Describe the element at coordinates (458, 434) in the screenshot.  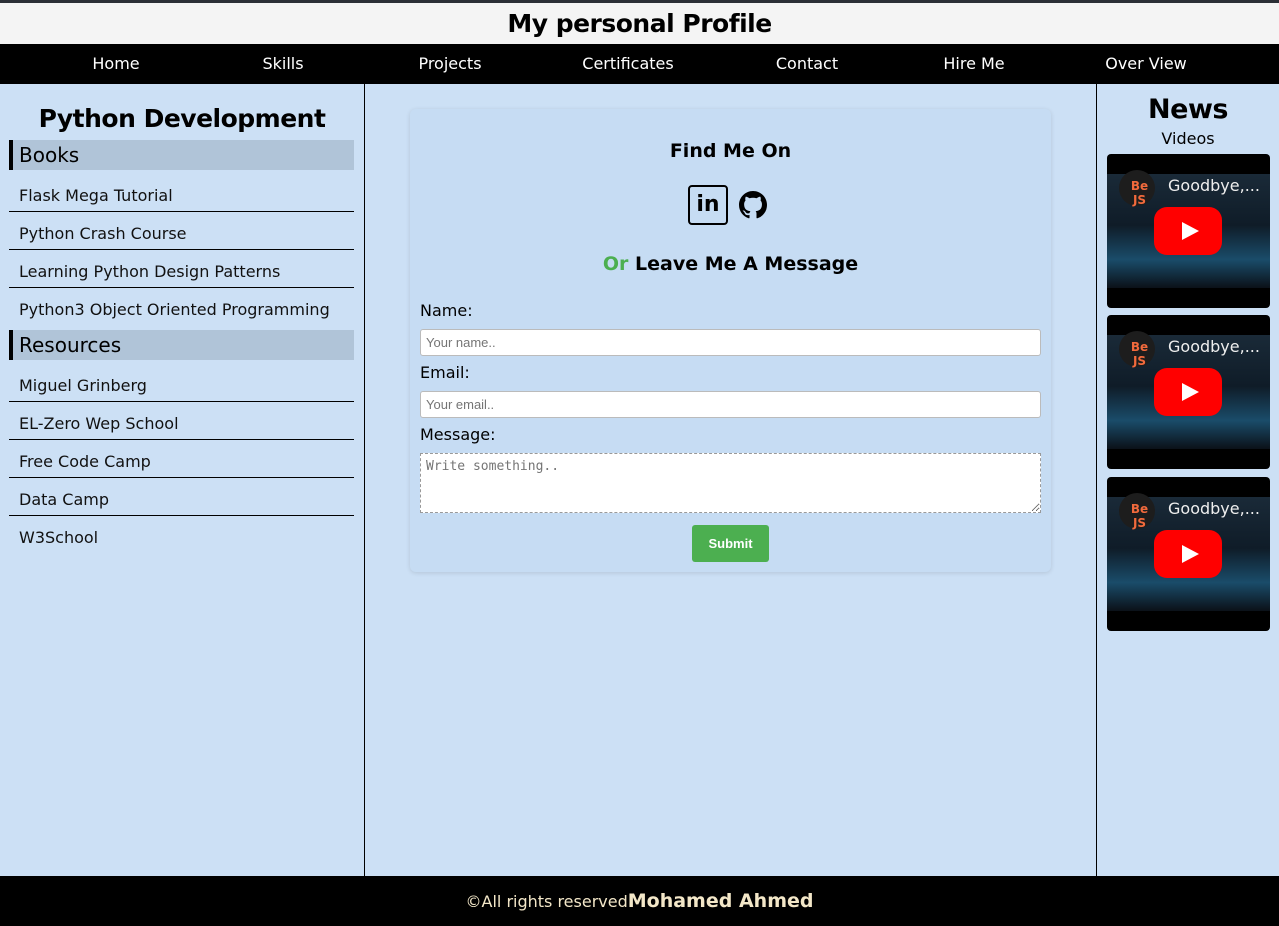
I see `message-label: Message:` at that location.